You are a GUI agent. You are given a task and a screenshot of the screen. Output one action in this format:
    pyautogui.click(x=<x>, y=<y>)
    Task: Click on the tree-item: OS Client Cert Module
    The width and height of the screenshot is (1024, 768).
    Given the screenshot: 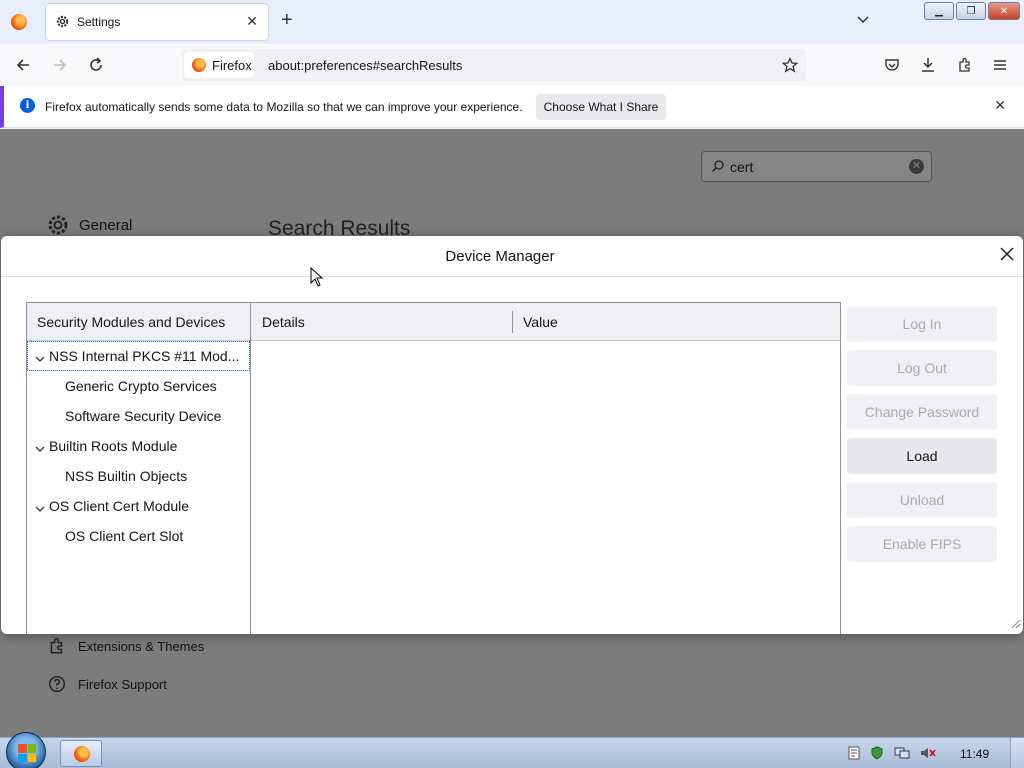 What is the action you would take?
    pyautogui.click(x=138, y=506)
    